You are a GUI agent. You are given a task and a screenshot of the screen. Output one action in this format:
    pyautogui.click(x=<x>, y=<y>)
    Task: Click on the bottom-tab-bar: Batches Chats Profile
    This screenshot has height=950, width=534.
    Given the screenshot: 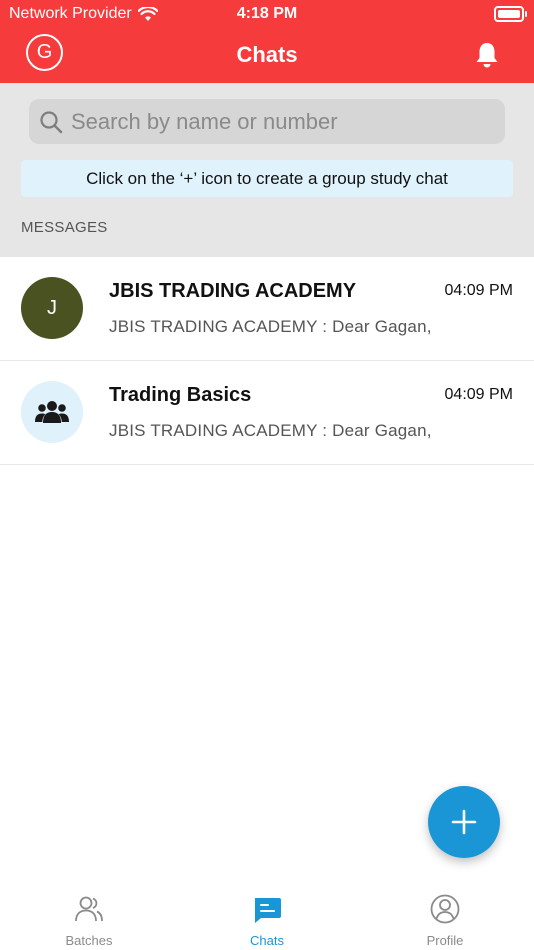 What is the action you would take?
    pyautogui.click(x=267, y=914)
    